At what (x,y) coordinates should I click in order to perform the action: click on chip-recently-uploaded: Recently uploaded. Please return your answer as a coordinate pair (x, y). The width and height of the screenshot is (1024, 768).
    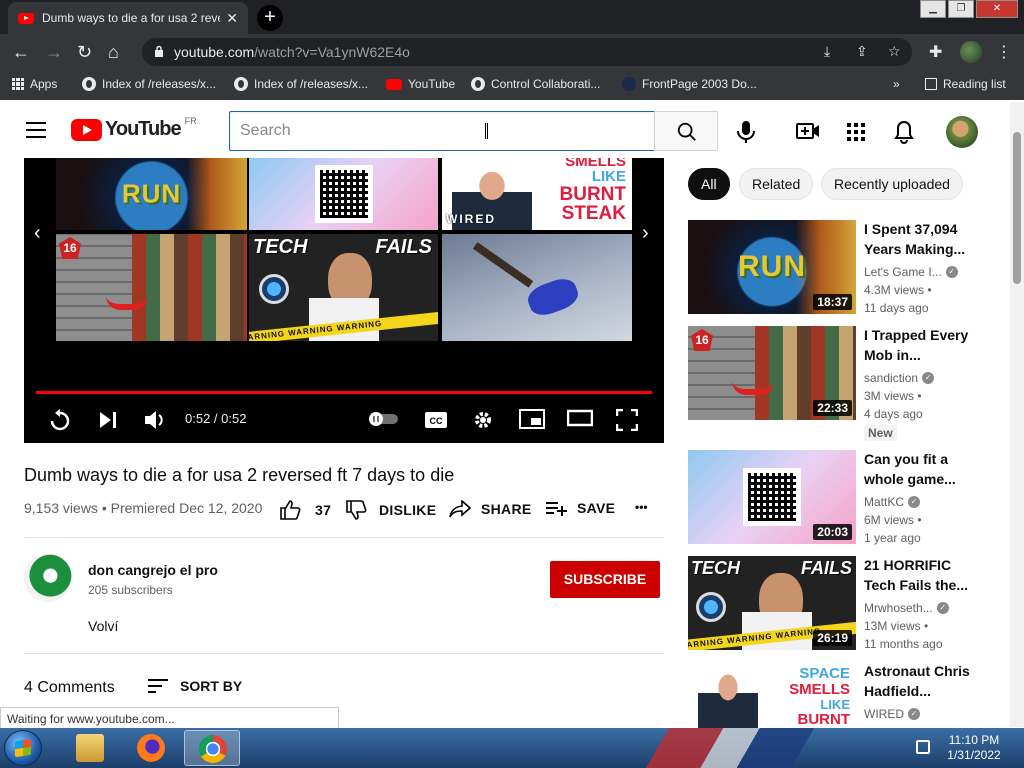
    Looking at the image, I should click on (892, 184).